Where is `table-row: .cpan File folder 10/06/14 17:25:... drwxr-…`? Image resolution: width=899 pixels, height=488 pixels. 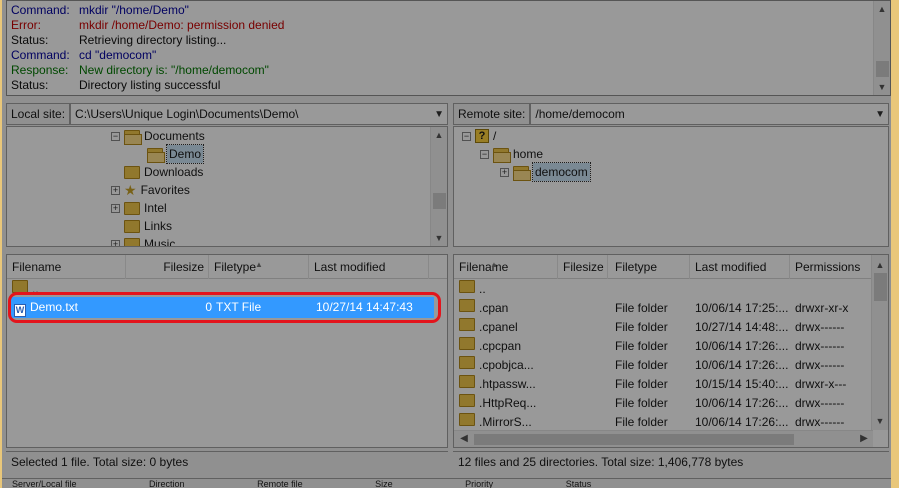 table-row: .cpan File folder 10/06/14 17:25:... drwxr-… is located at coordinates (663, 308).